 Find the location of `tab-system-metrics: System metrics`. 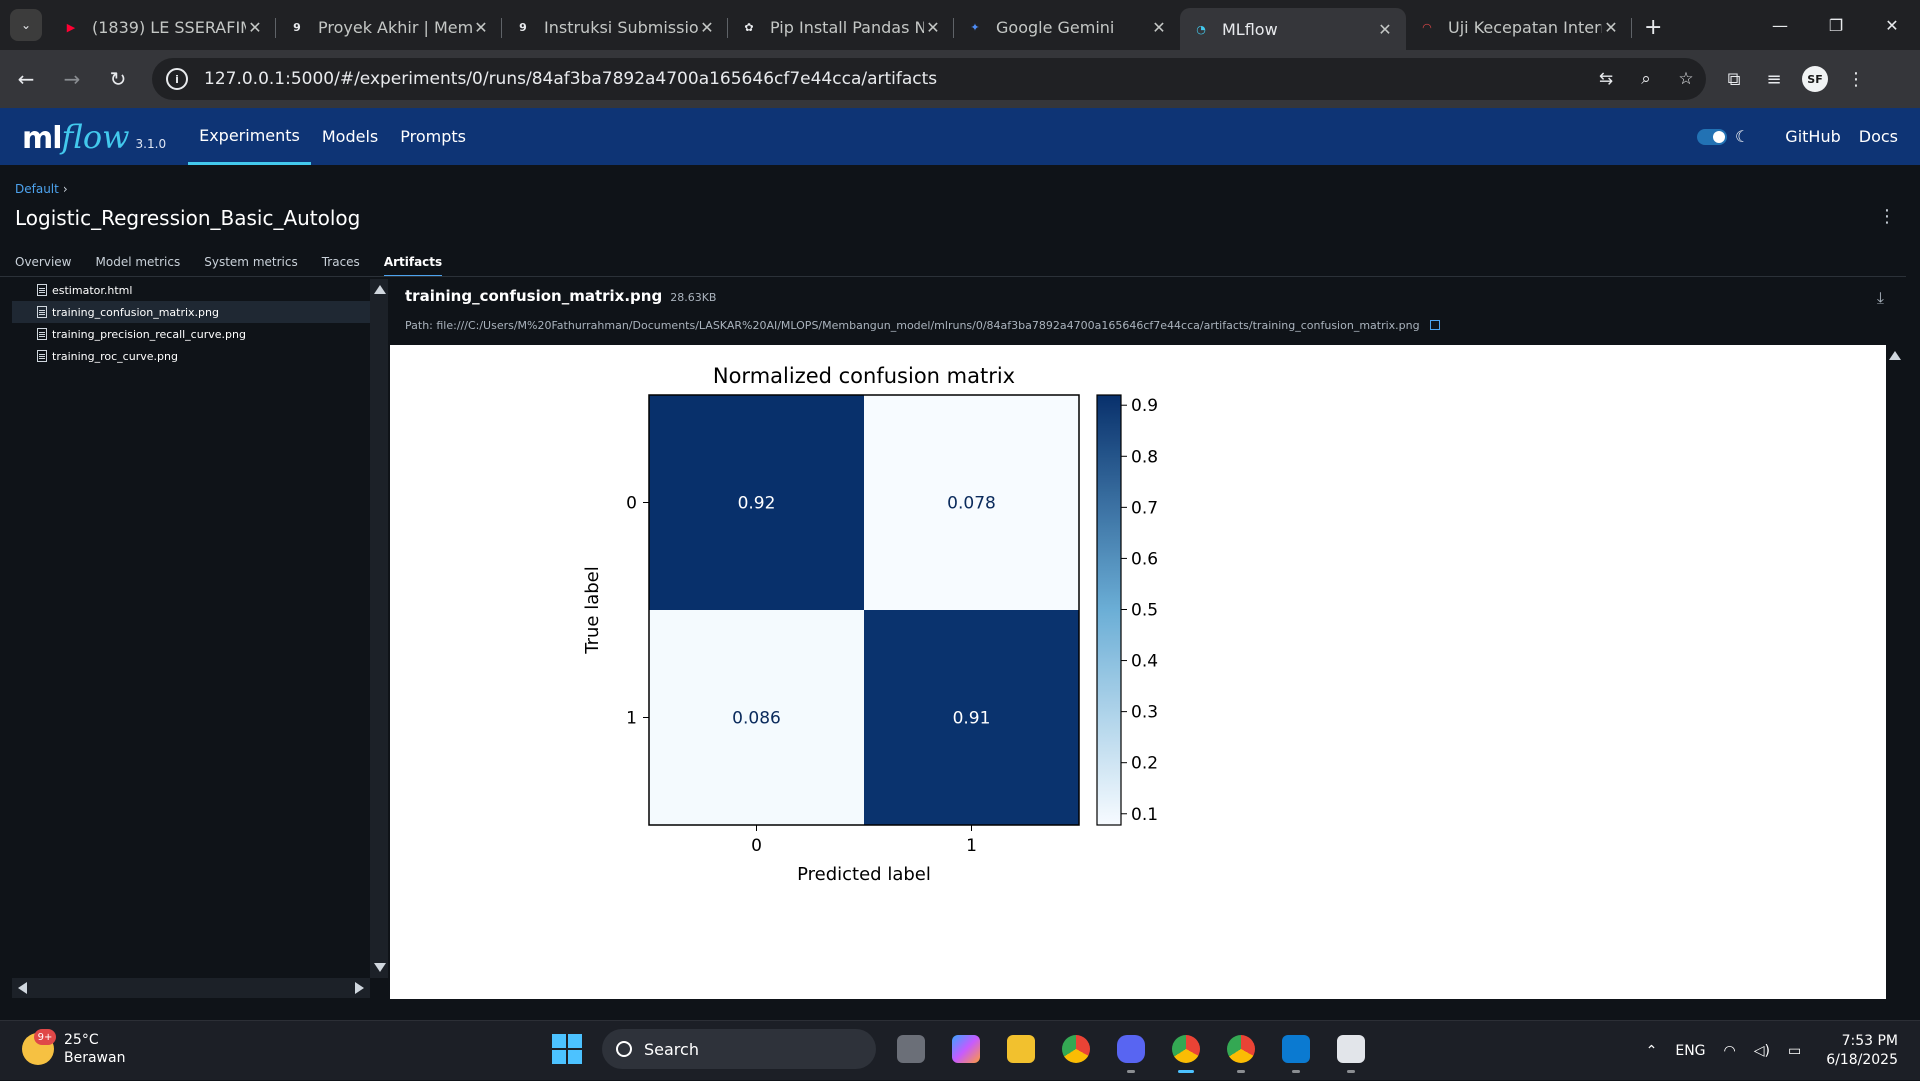

tab-system-metrics: System metrics is located at coordinates (250, 266).